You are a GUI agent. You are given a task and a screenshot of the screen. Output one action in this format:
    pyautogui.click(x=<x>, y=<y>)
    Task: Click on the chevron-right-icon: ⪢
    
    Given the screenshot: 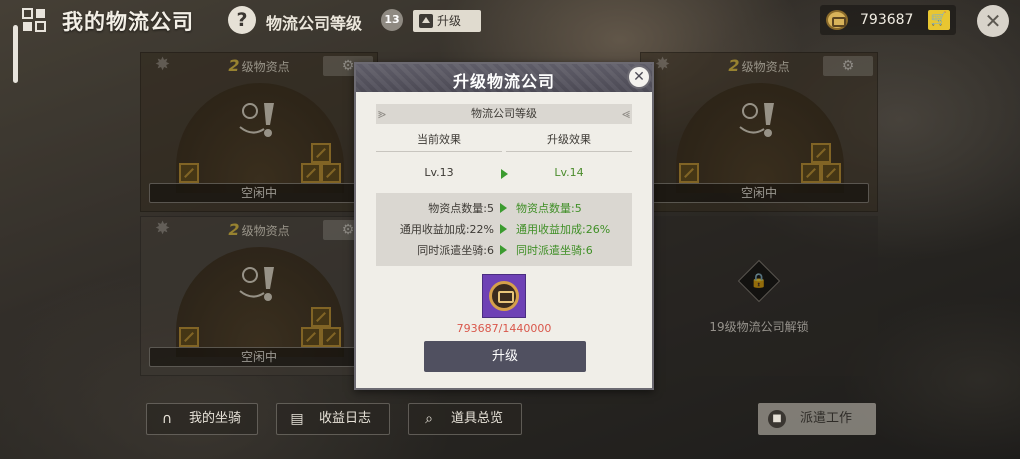 What is the action you would take?
    pyautogui.click(x=382, y=114)
    